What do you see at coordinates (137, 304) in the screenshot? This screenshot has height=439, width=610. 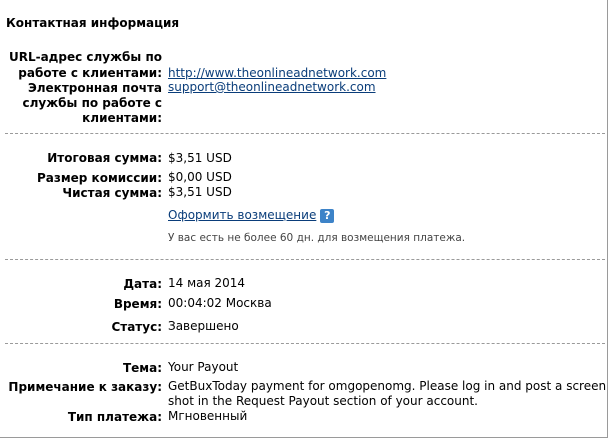 I see `time-label: Время:` at bounding box center [137, 304].